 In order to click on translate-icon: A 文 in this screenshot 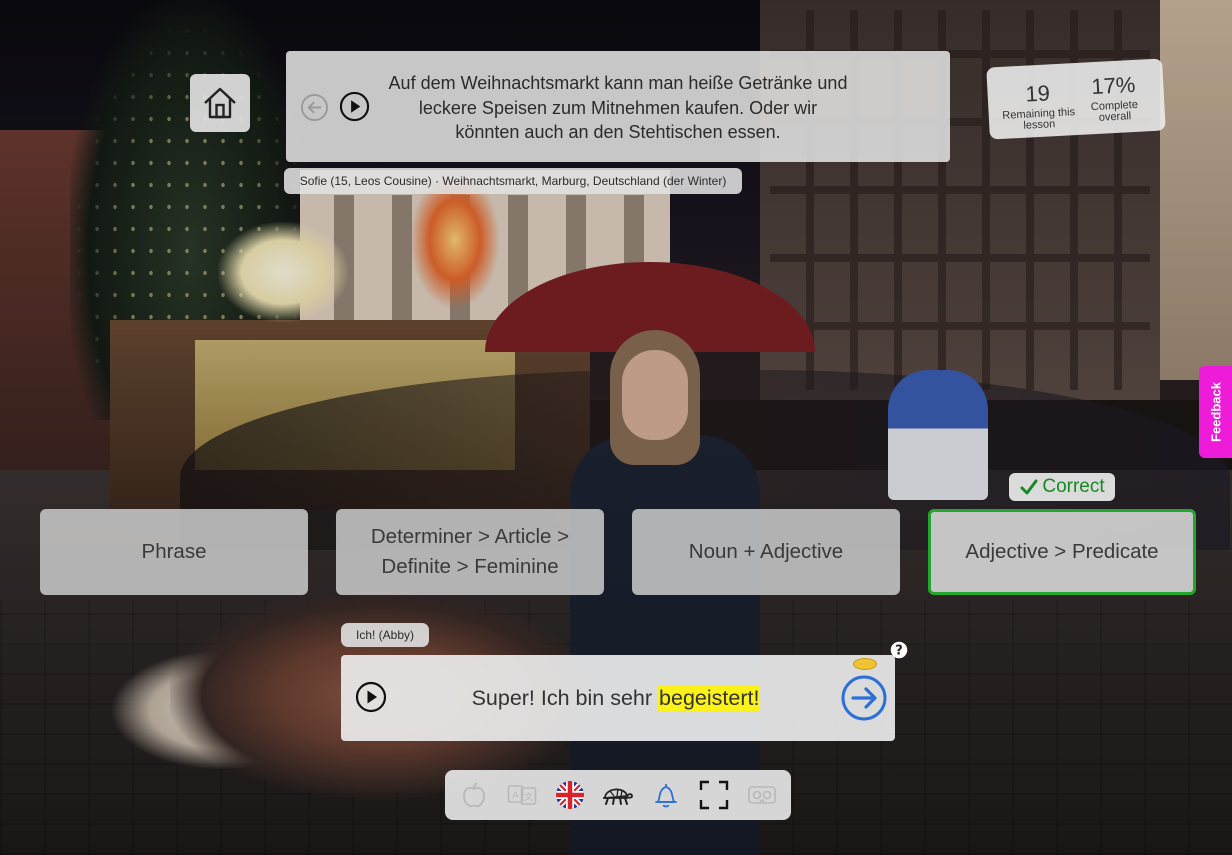, I will do `click(522, 795)`.